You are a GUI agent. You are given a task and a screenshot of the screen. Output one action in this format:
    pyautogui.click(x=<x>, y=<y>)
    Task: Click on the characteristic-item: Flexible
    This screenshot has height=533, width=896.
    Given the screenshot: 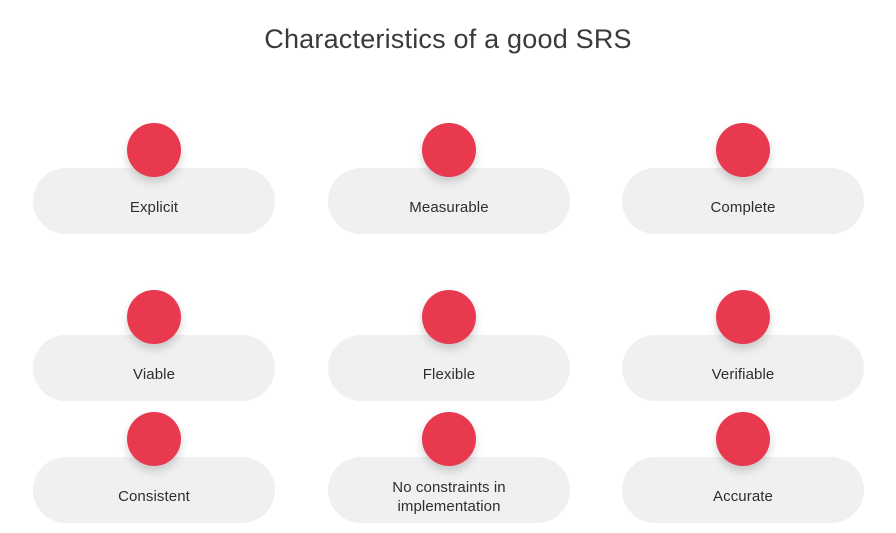 What is the action you would take?
    pyautogui.click(x=449, y=350)
    